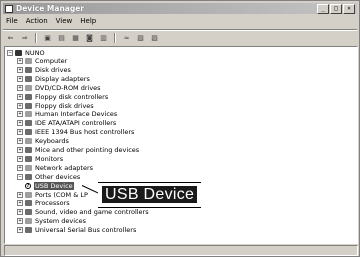 The height and width of the screenshot is (257, 360). I want to click on tree-item: + Ports (COM & LP, so click(52, 195).